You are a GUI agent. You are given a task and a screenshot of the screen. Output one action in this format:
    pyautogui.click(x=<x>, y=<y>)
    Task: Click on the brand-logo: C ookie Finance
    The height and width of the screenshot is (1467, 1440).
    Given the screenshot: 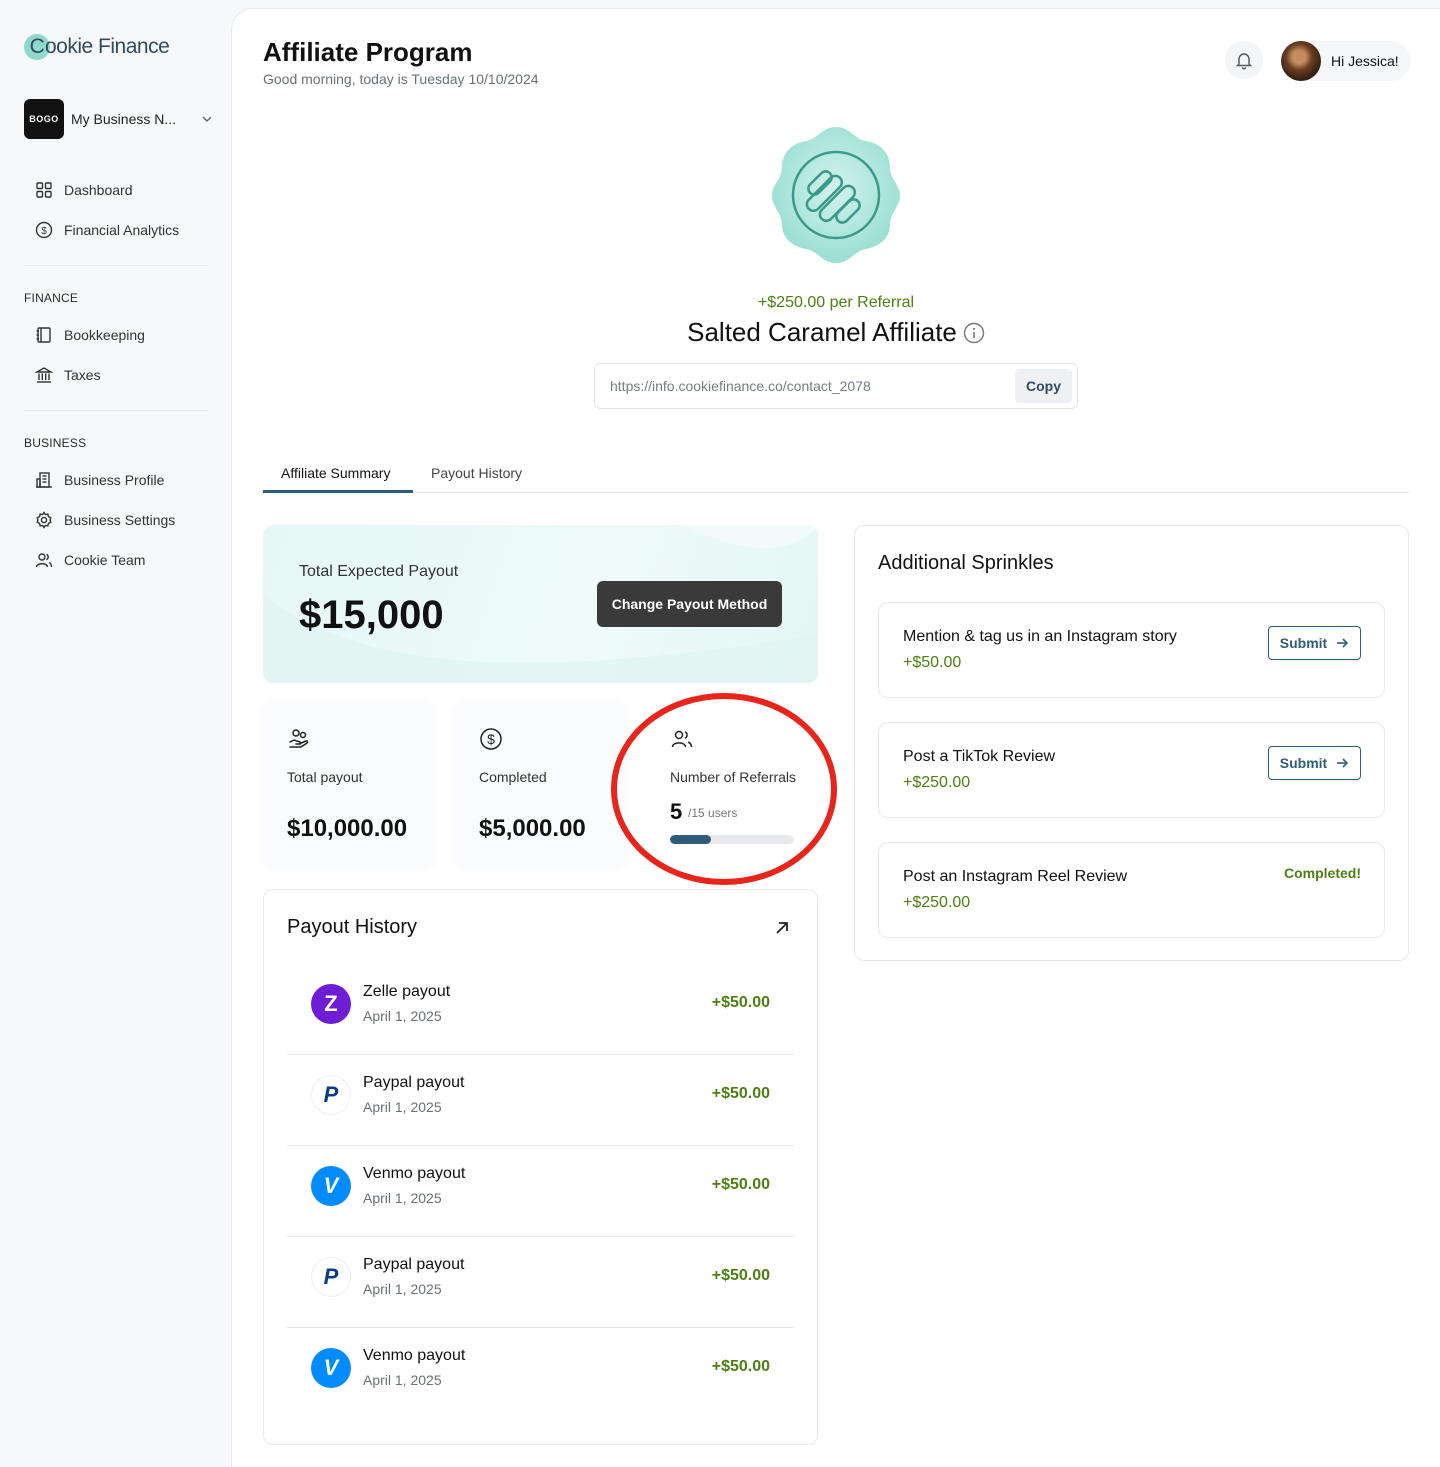 What is the action you would take?
    pyautogui.click(x=97, y=47)
    